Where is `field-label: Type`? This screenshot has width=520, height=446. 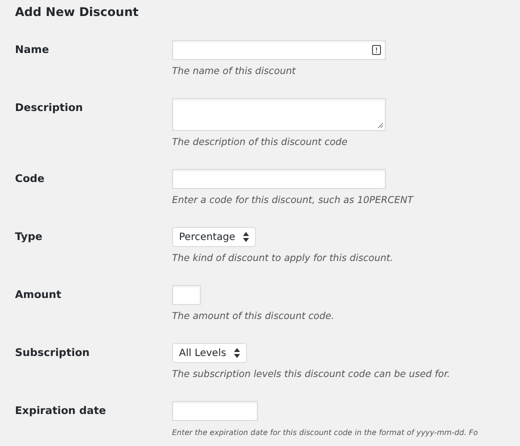 field-label: Type is located at coordinates (29, 237).